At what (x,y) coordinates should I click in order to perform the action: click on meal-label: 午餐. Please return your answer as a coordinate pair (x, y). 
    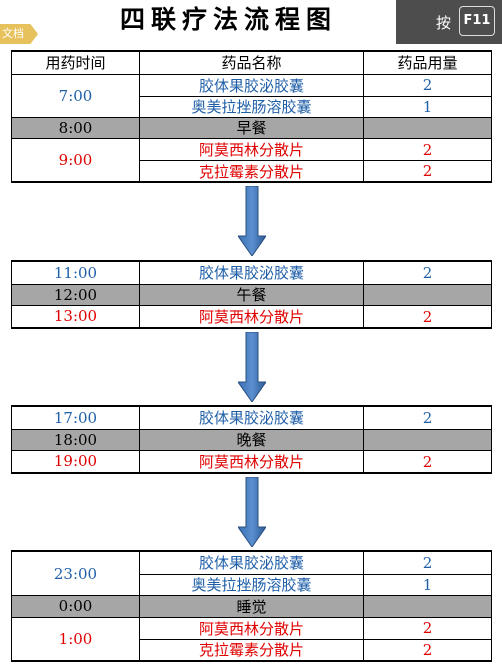
    Looking at the image, I should click on (252, 294).